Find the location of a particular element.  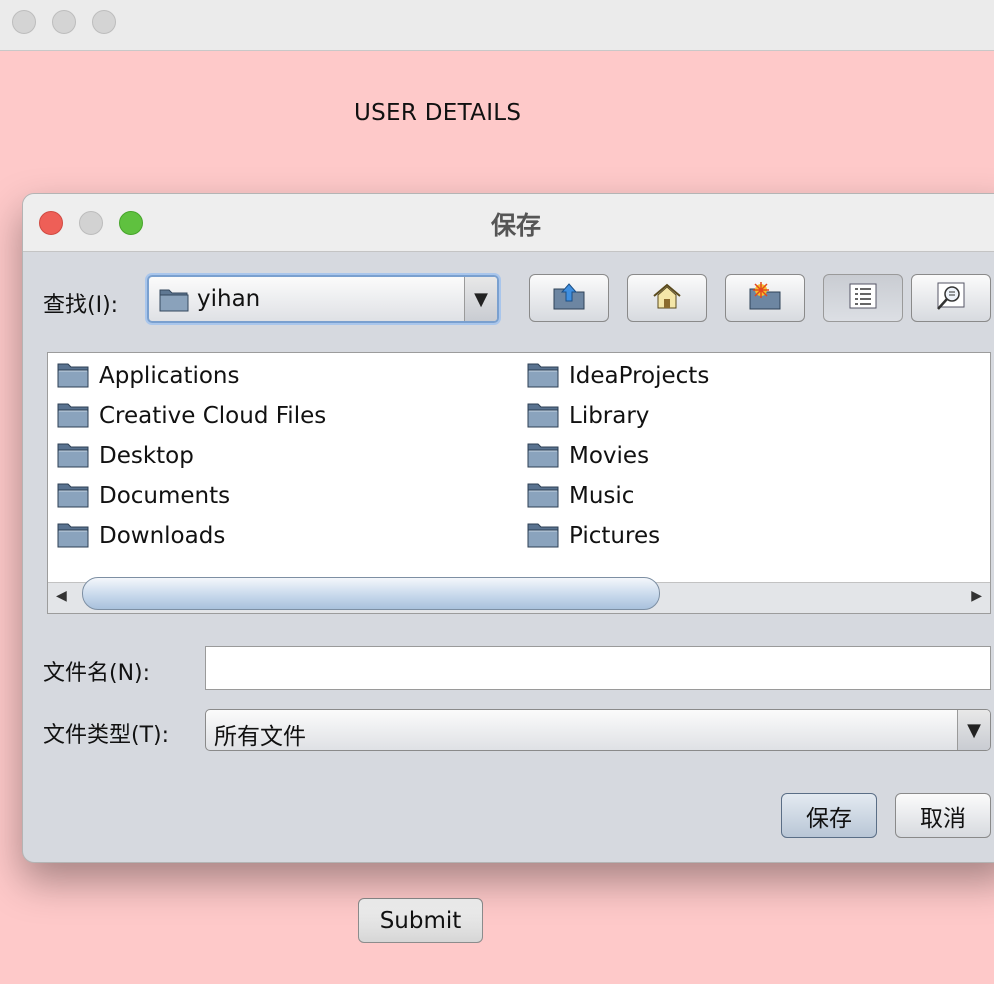

list-item: Downloads is located at coordinates (141, 536).